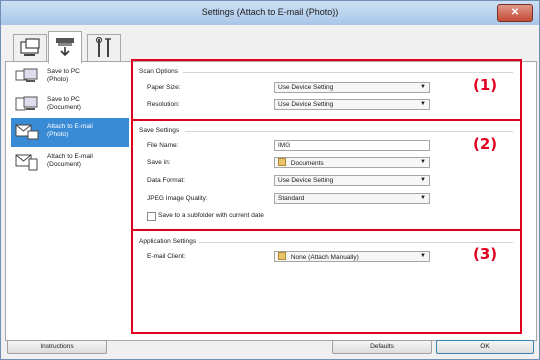  I want to click on sidebar-item-attach-email-document: Attach to E-mail (Document), so click(70, 162).